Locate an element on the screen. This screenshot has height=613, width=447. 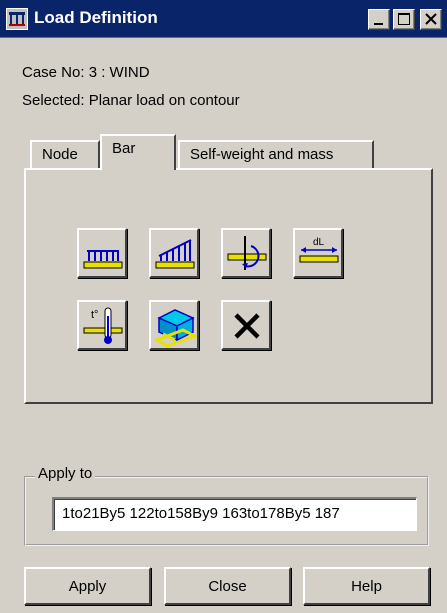
uniform-load-button is located at coordinates (102, 253).